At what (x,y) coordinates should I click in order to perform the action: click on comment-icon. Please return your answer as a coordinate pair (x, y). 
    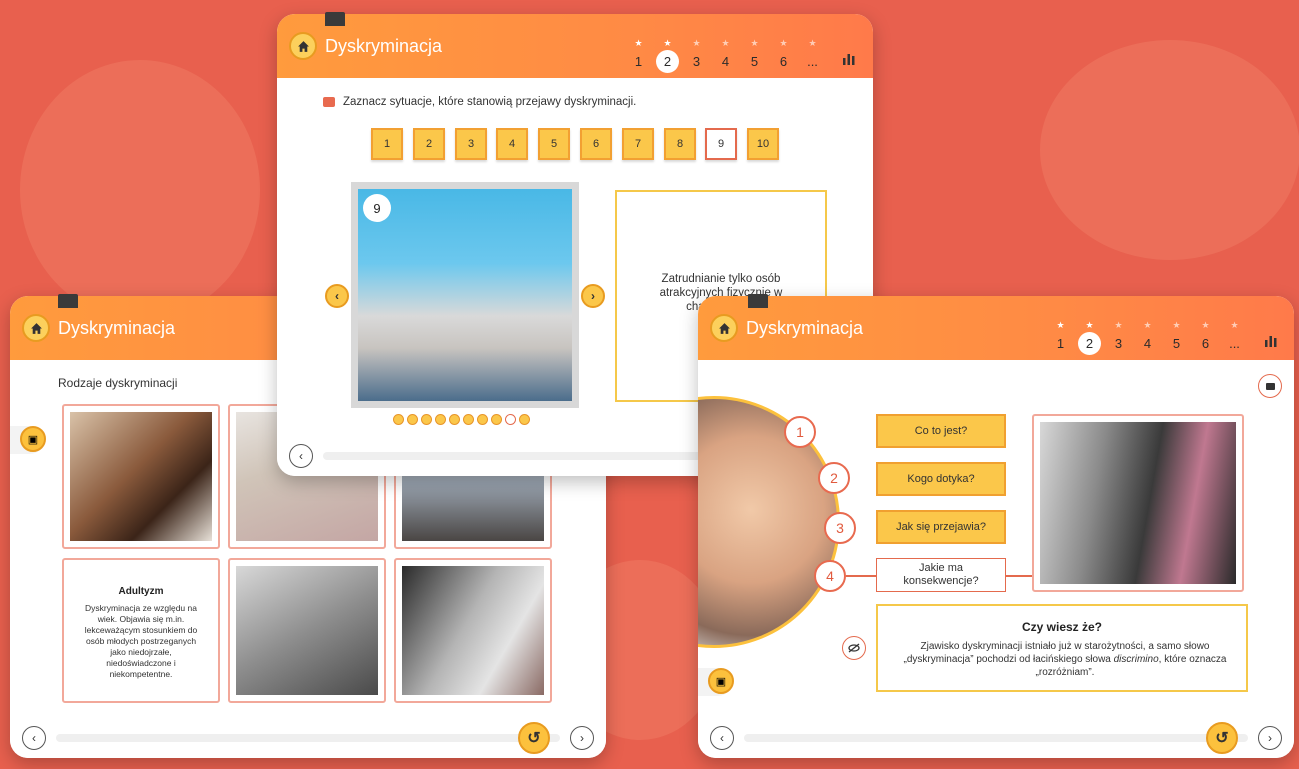
    Looking at the image, I should click on (1270, 386).